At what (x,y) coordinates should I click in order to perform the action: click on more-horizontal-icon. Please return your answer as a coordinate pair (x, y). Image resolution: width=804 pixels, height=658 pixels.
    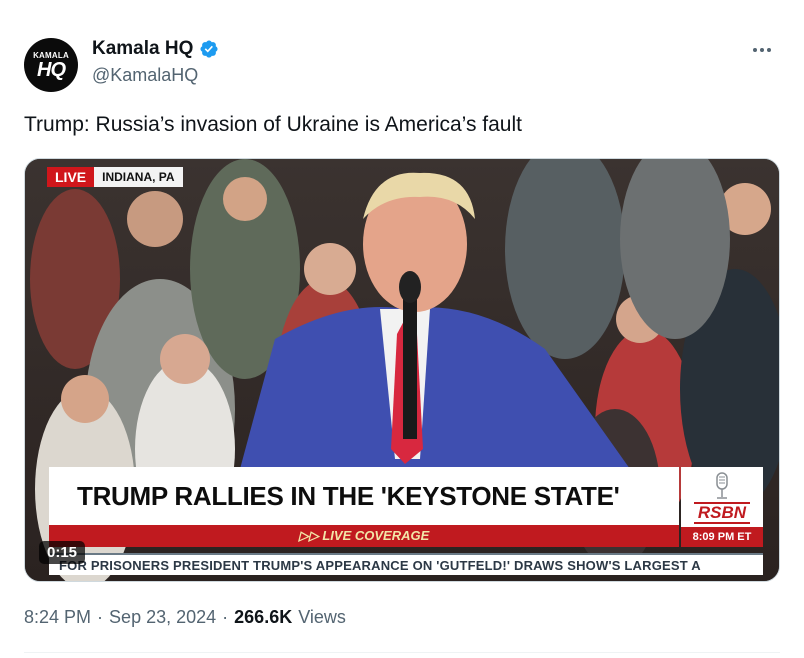
    Looking at the image, I should click on (762, 50).